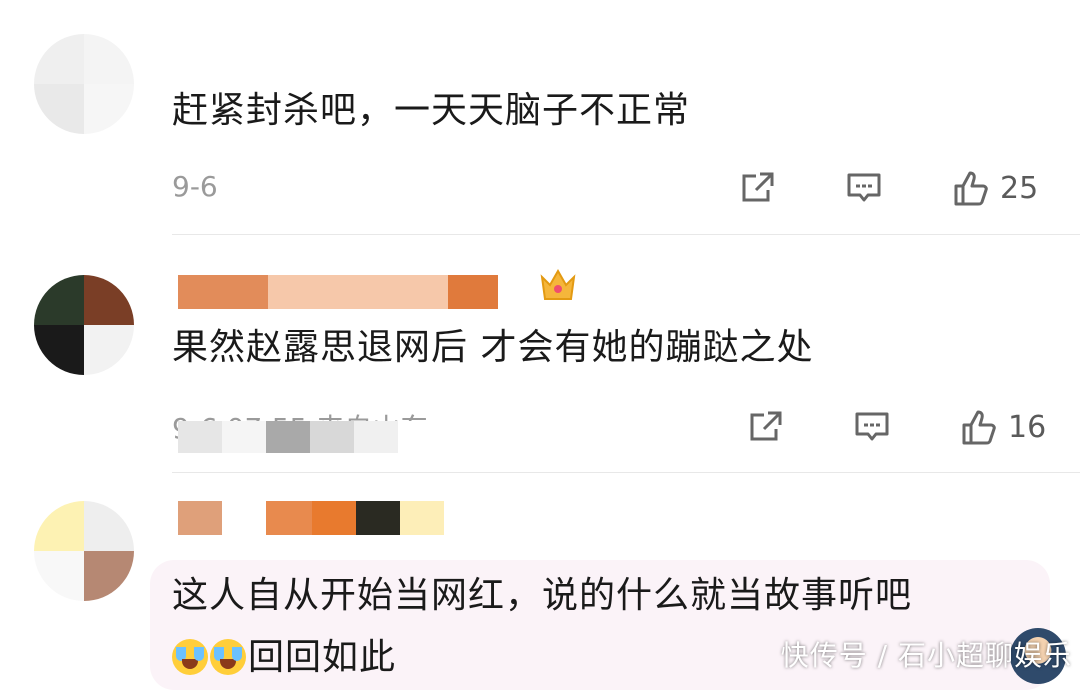 The height and width of the screenshot is (690, 1080). Describe the element at coordinates (896, 427) in the screenshot. I see `comment-actions: 16` at that location.